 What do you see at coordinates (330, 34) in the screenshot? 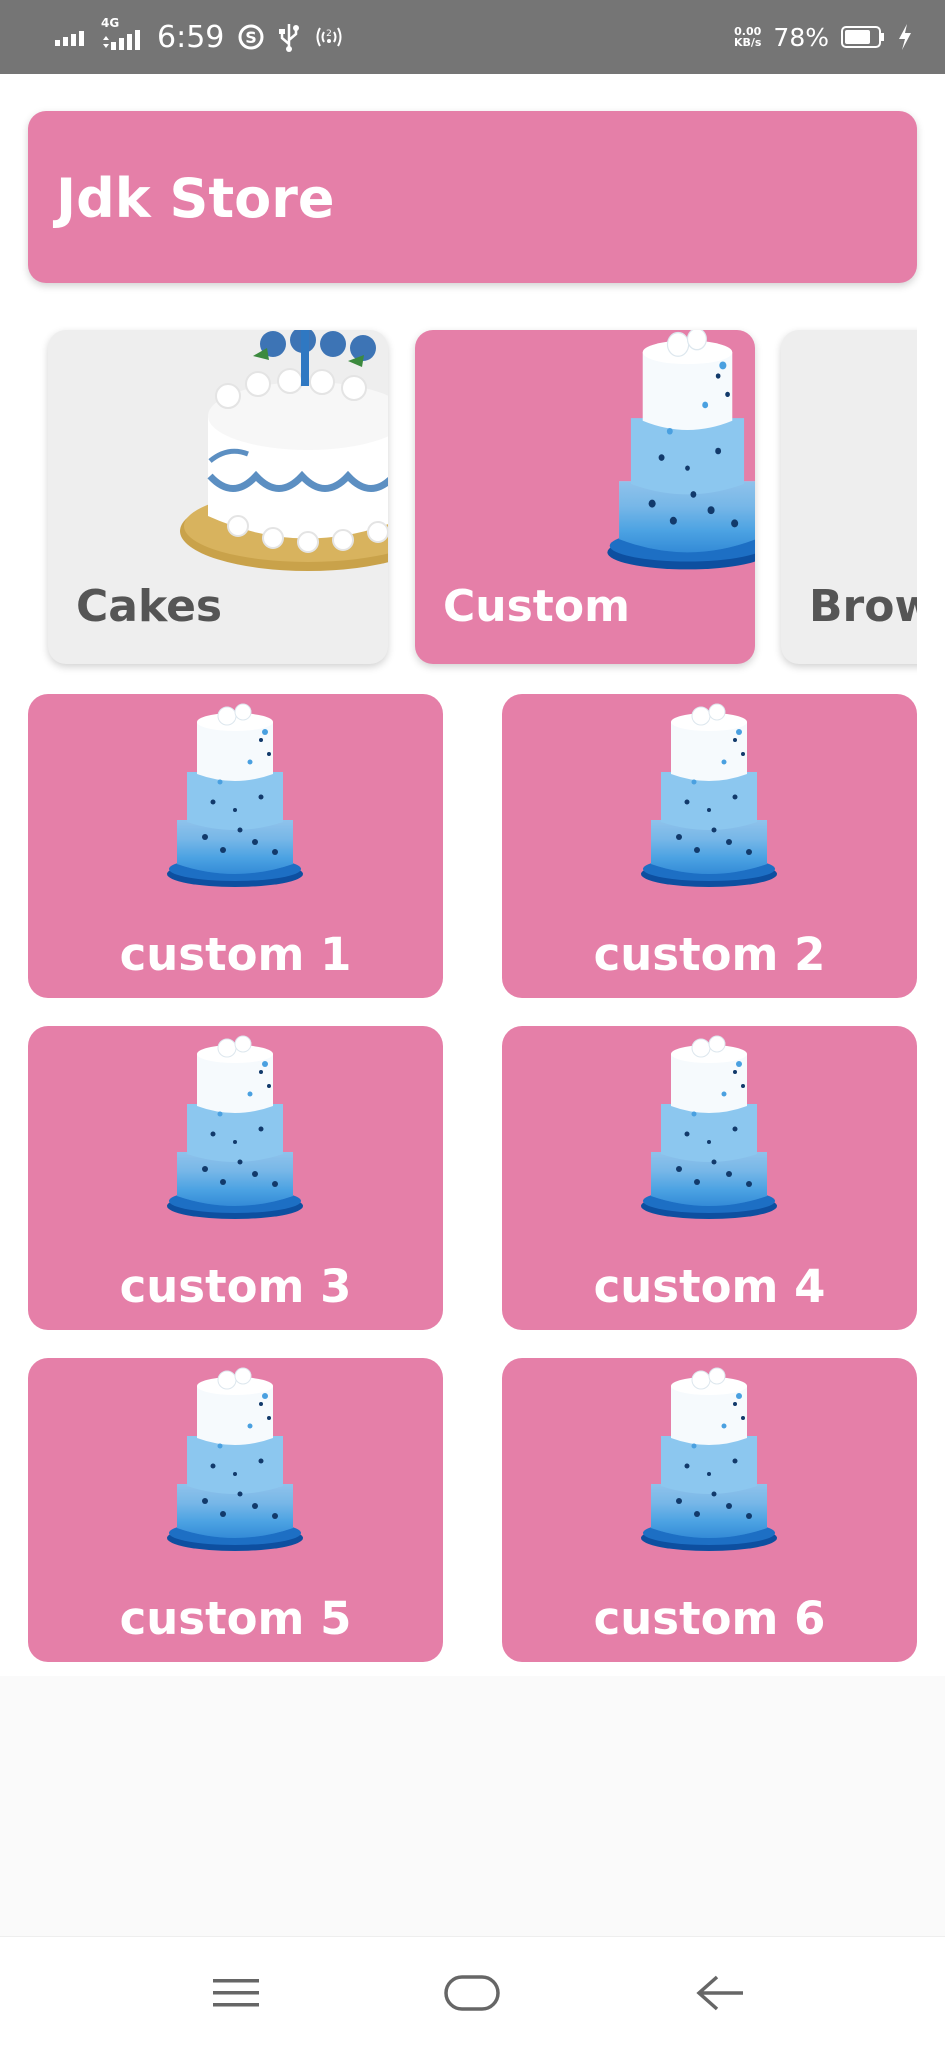
I see `svg-text: 2` at bounding box center [330, 34].